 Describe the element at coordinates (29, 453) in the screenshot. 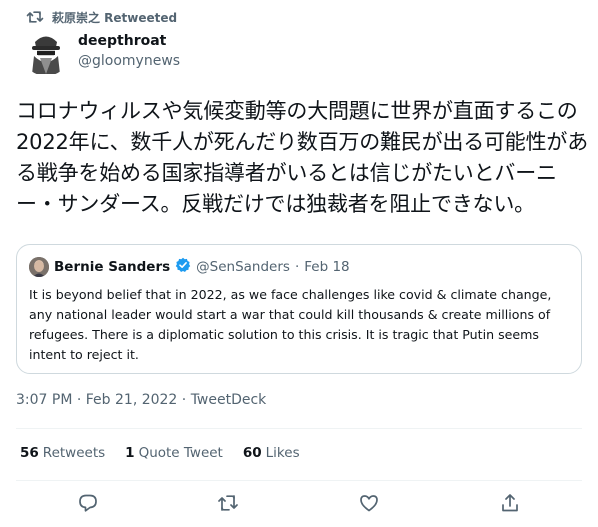

I see `retweets-count: 56` at that location.